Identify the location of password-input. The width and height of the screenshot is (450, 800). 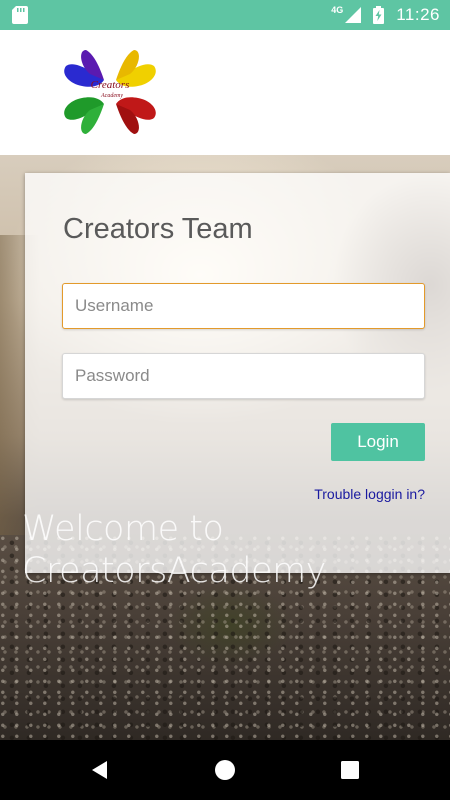
(243, 376).